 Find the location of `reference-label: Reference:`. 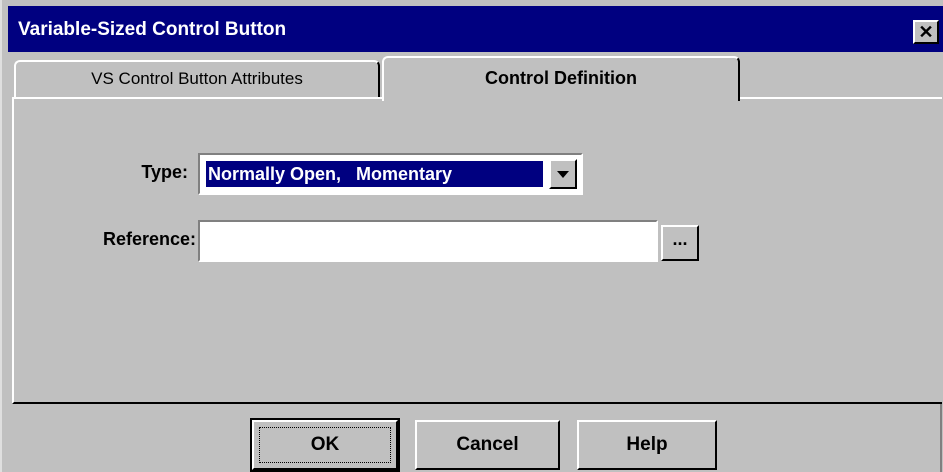

reference-label: Reference: is located at coordinates (149, 239).